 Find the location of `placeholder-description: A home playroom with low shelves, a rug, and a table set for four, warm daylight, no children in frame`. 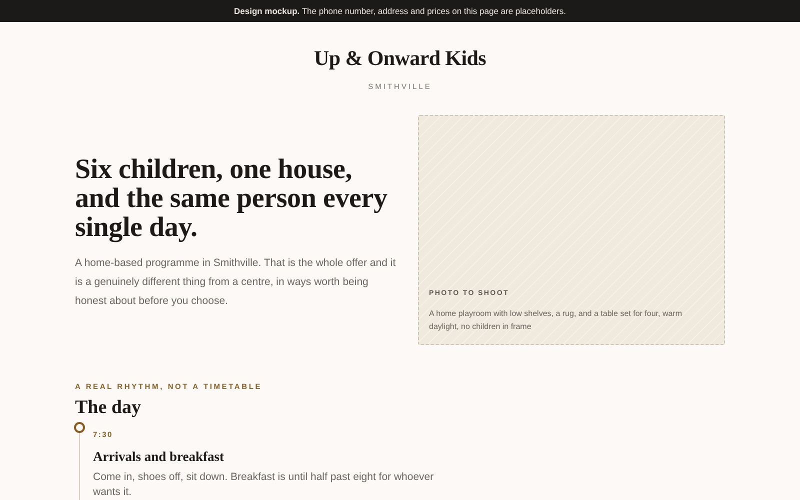

placeholder-description: A home playroom with low shelves, a rug, and a table set for four, warm daylight, no children in frame is located at coordinates (556, 320).